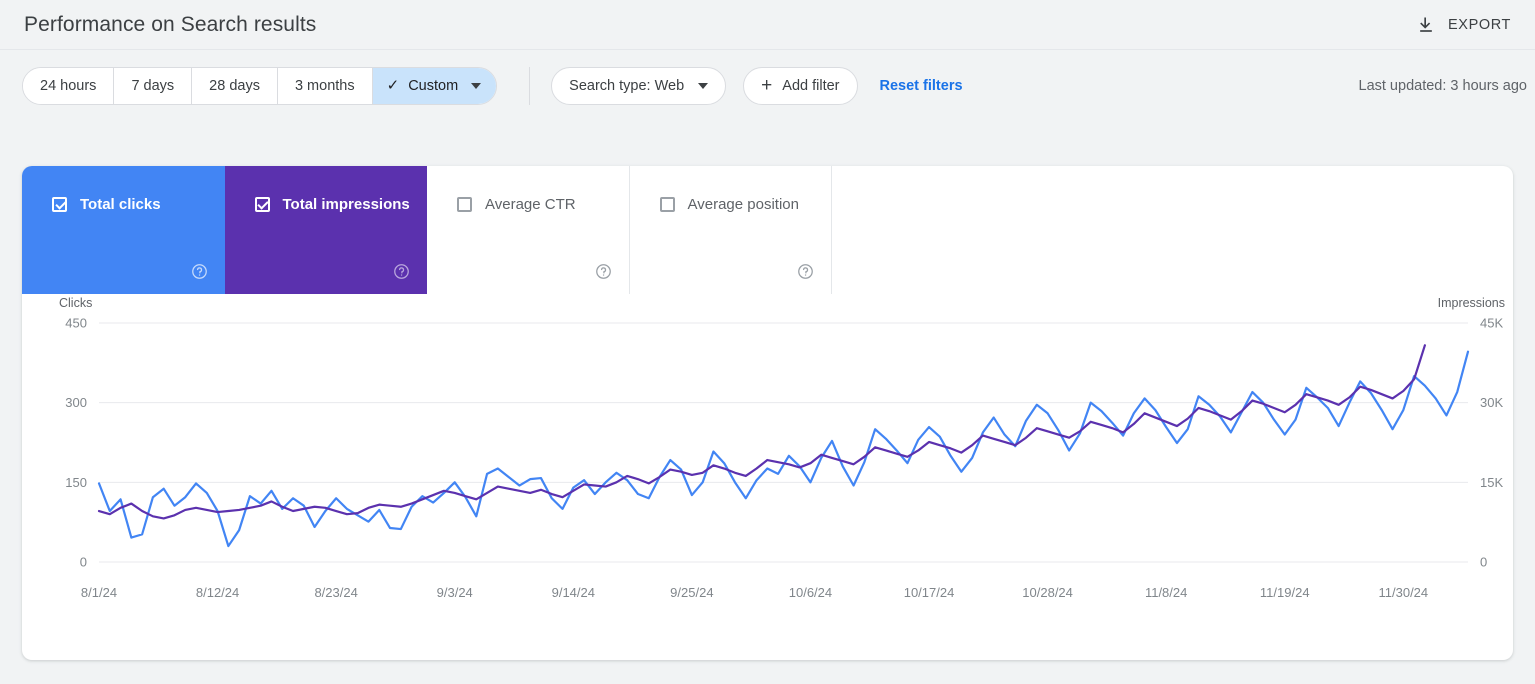 The height and width of the screenshot is (684, 1535). I want to click on svg-text: 11/19/24, so click(1285, 592).